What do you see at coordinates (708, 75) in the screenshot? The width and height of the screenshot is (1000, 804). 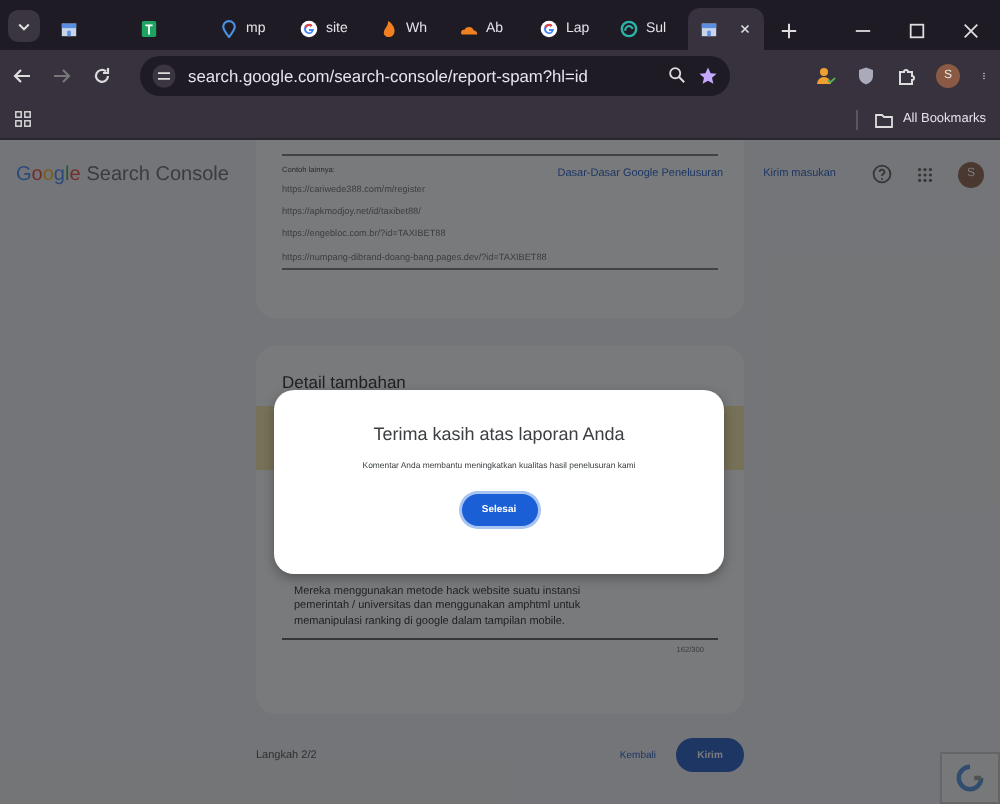 I see `star-icon` at bounding box center [708, 75].